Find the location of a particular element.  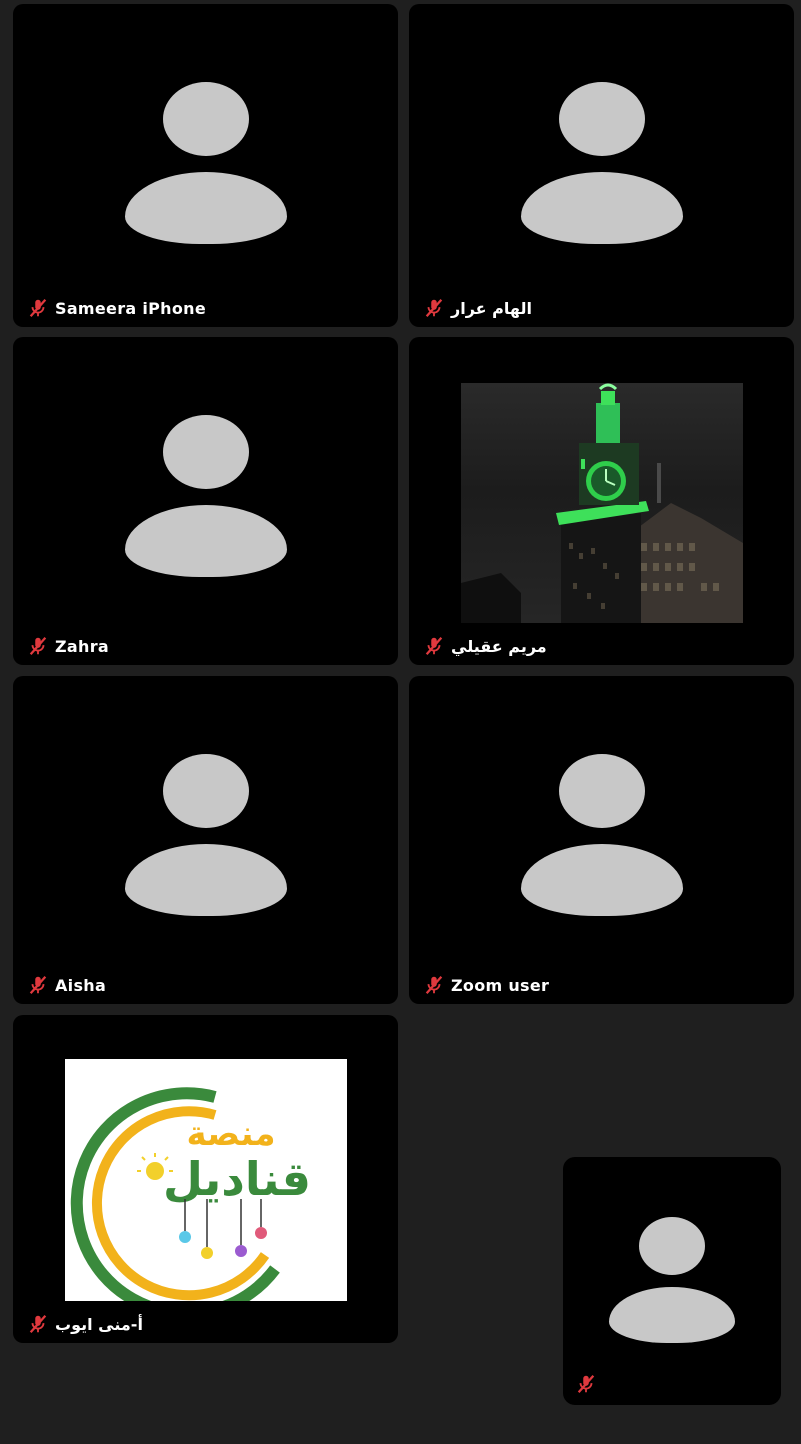

participant-nameplate: مريم عقيلي is located at coordinates (485, 646).